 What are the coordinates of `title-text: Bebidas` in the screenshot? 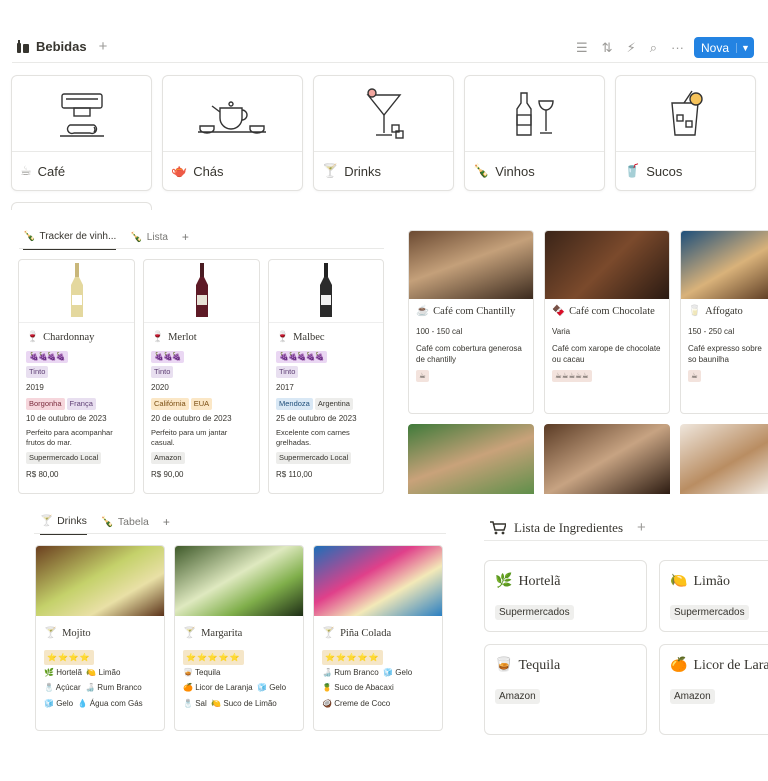 It's located at (61, 46).